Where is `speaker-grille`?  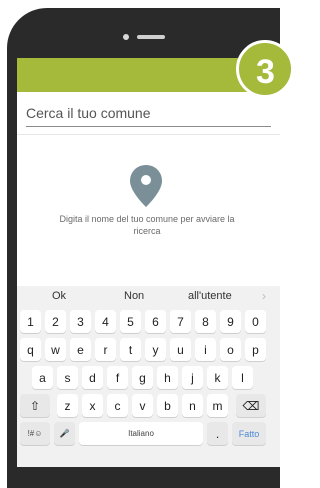 speaker-grille is located at coordinates (151, 37).